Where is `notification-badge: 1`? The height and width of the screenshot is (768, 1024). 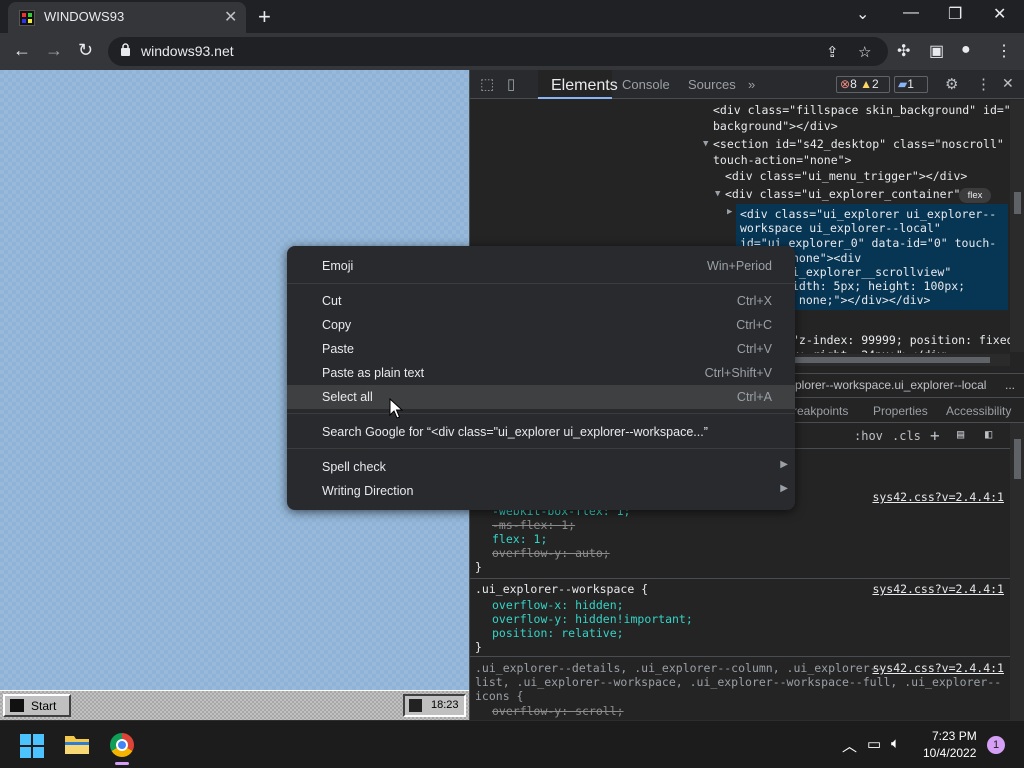
notification-badge: 1 is located at coordinates (996, 745).